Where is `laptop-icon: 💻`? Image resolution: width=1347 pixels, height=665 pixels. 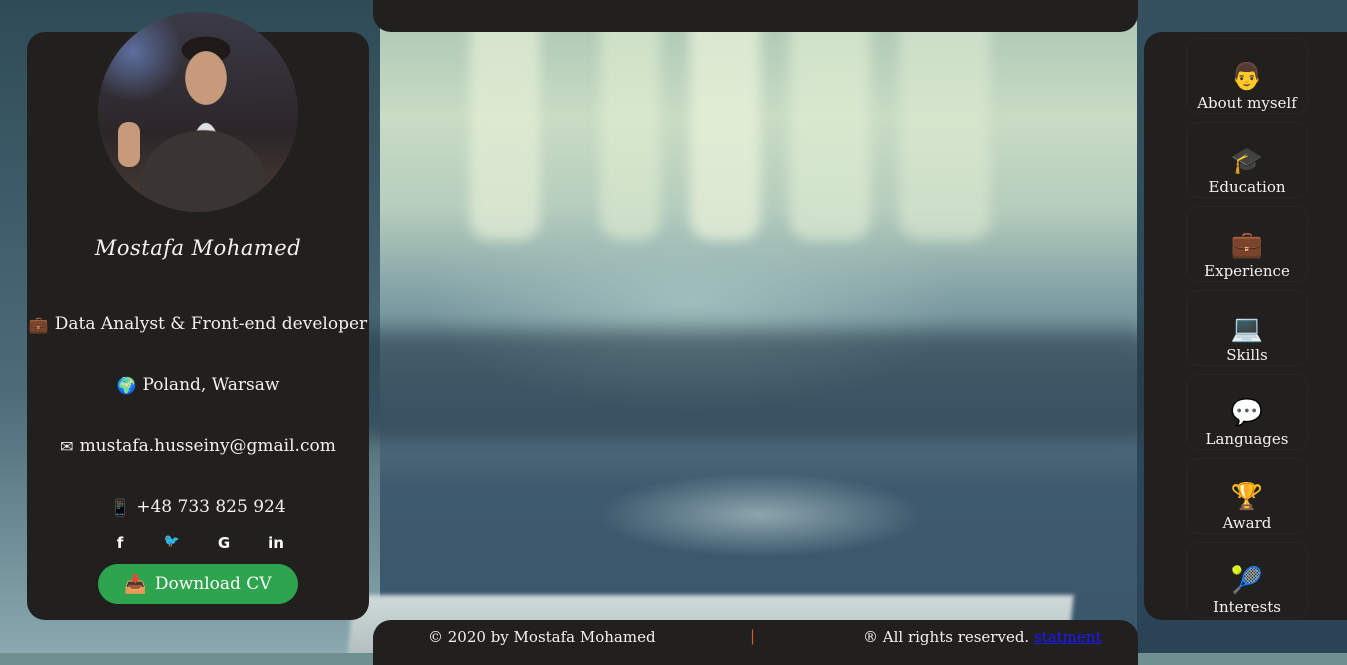
laptop-icon: 💻 is located at coordinates (1247, 329).